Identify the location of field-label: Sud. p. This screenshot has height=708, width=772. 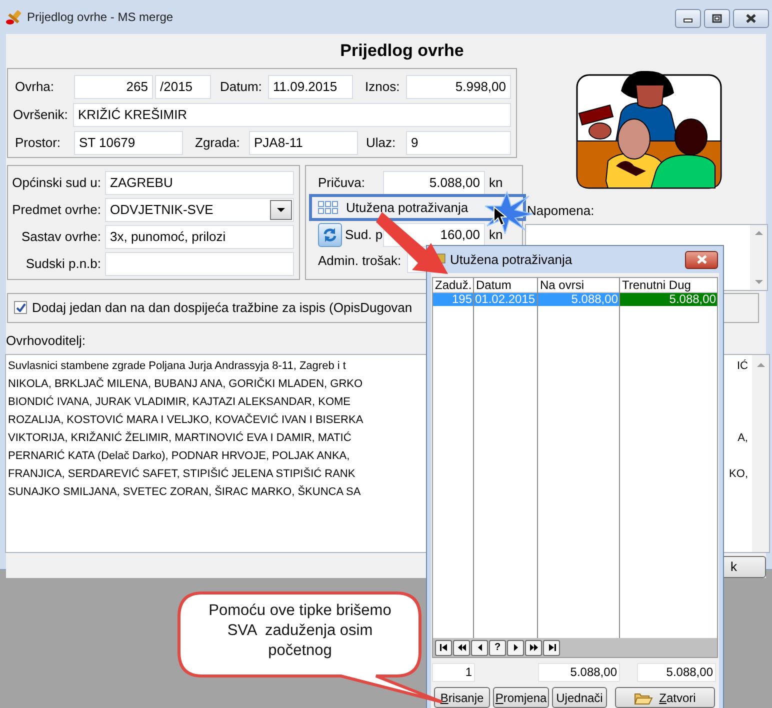
(364, 235).